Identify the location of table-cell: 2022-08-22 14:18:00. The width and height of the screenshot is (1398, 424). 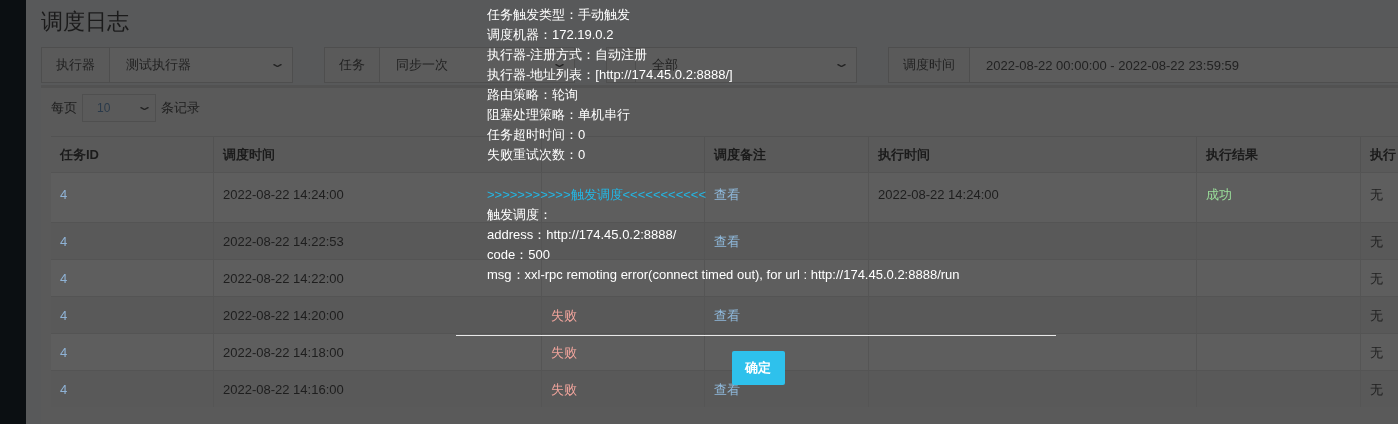
(283, 352).